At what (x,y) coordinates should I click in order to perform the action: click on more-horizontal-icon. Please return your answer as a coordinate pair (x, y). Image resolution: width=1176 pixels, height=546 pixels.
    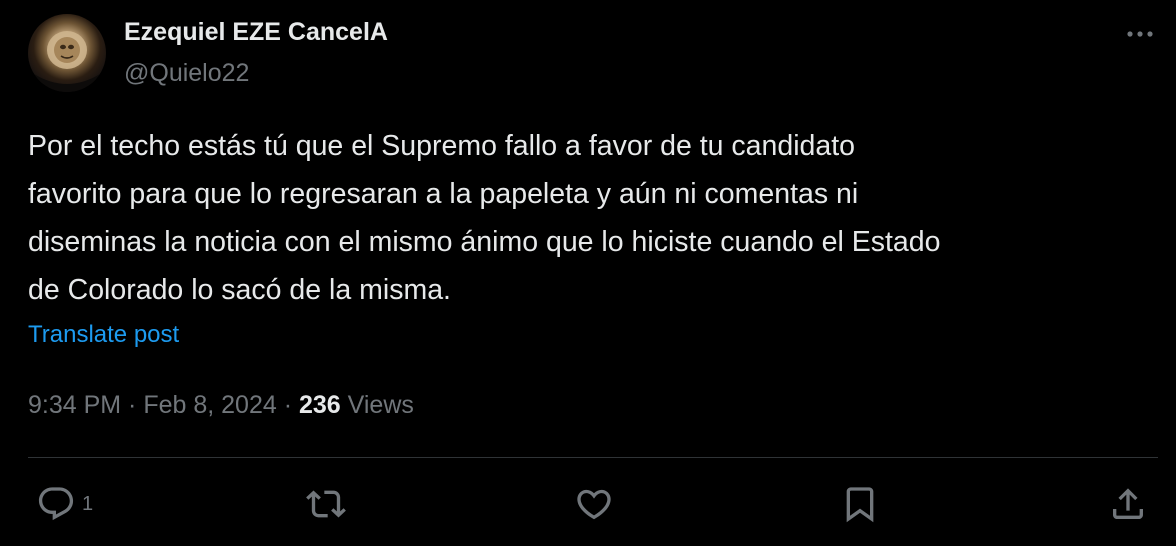
    Looking at the image, I should click on (1140, 34).